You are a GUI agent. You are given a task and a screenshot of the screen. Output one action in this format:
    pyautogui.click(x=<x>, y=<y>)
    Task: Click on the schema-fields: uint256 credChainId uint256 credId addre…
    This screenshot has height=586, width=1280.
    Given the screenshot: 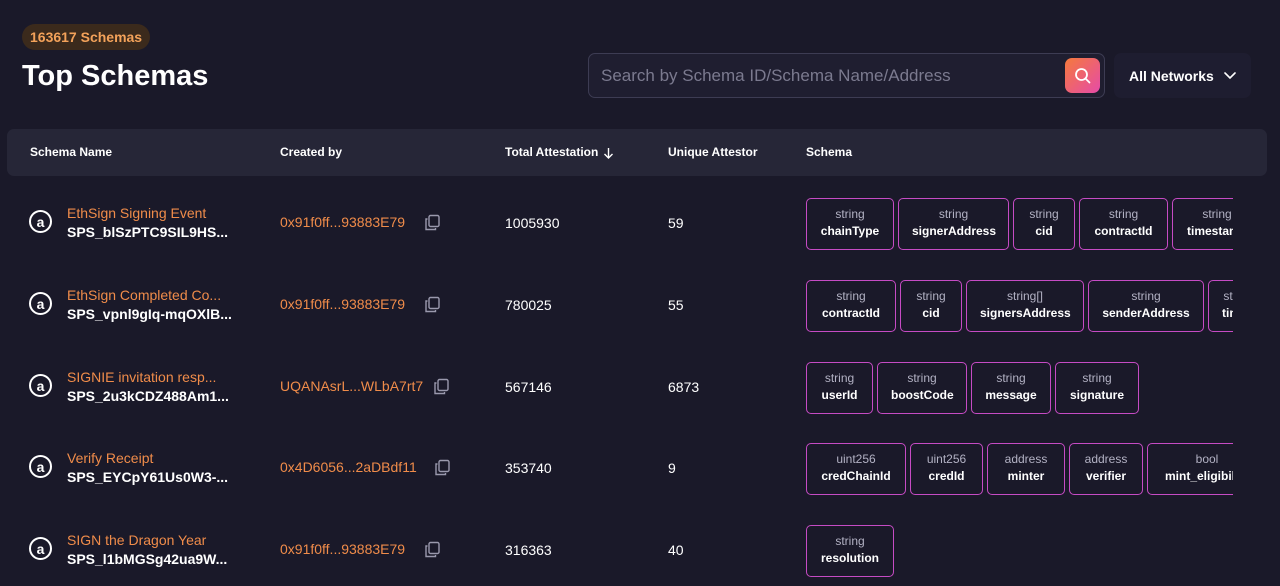 What is the action you would take?
    pyautogui.click(x=1019, y=470)
    